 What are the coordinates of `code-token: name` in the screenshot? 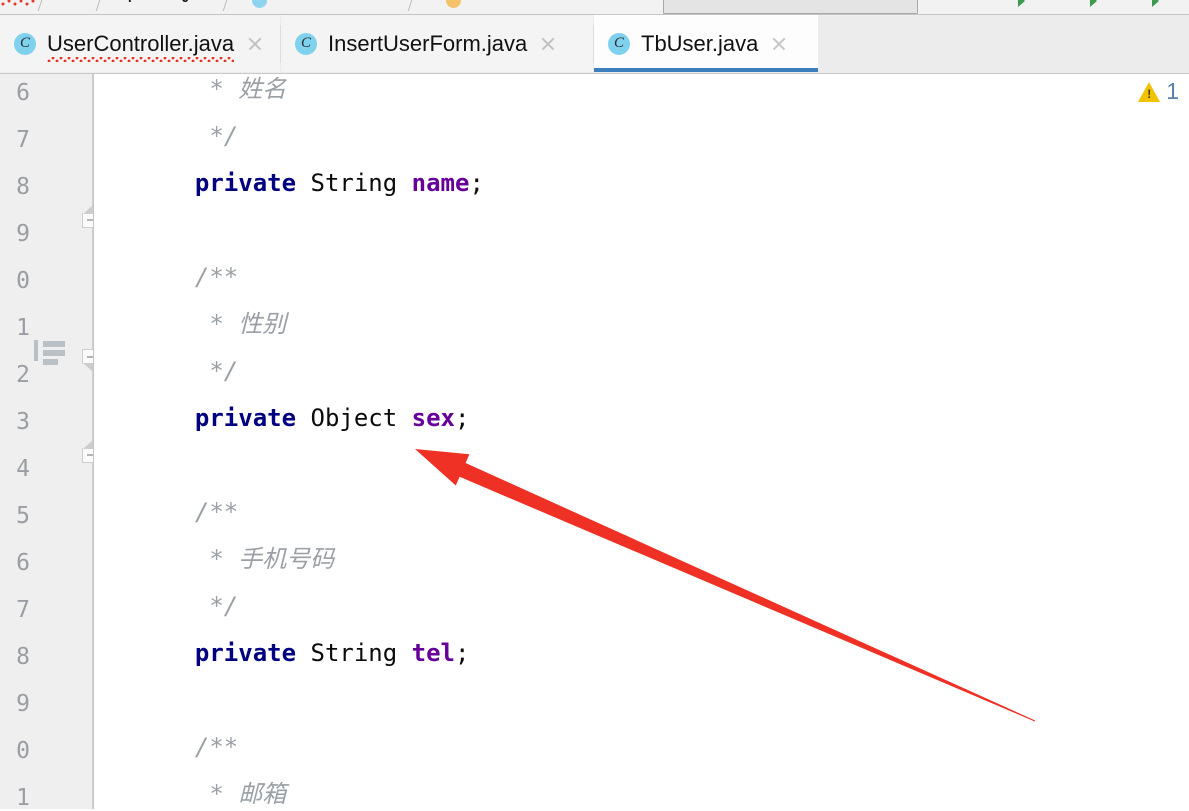 It's located at (440, 183).